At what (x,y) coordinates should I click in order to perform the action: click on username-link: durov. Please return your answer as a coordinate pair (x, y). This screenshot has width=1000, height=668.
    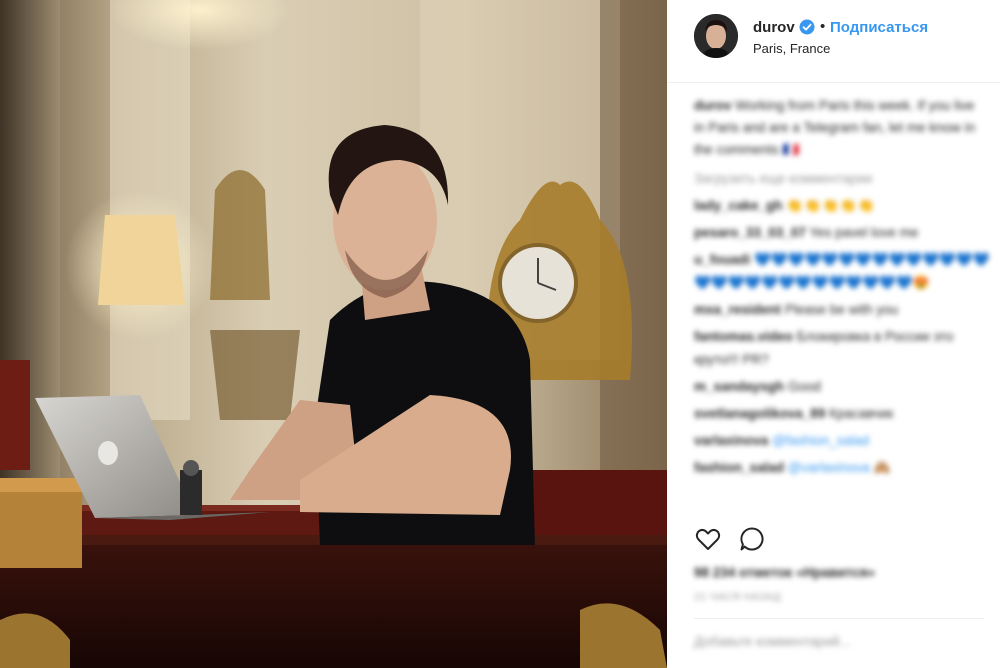
    Looking at the image, I should click on (774, 27).